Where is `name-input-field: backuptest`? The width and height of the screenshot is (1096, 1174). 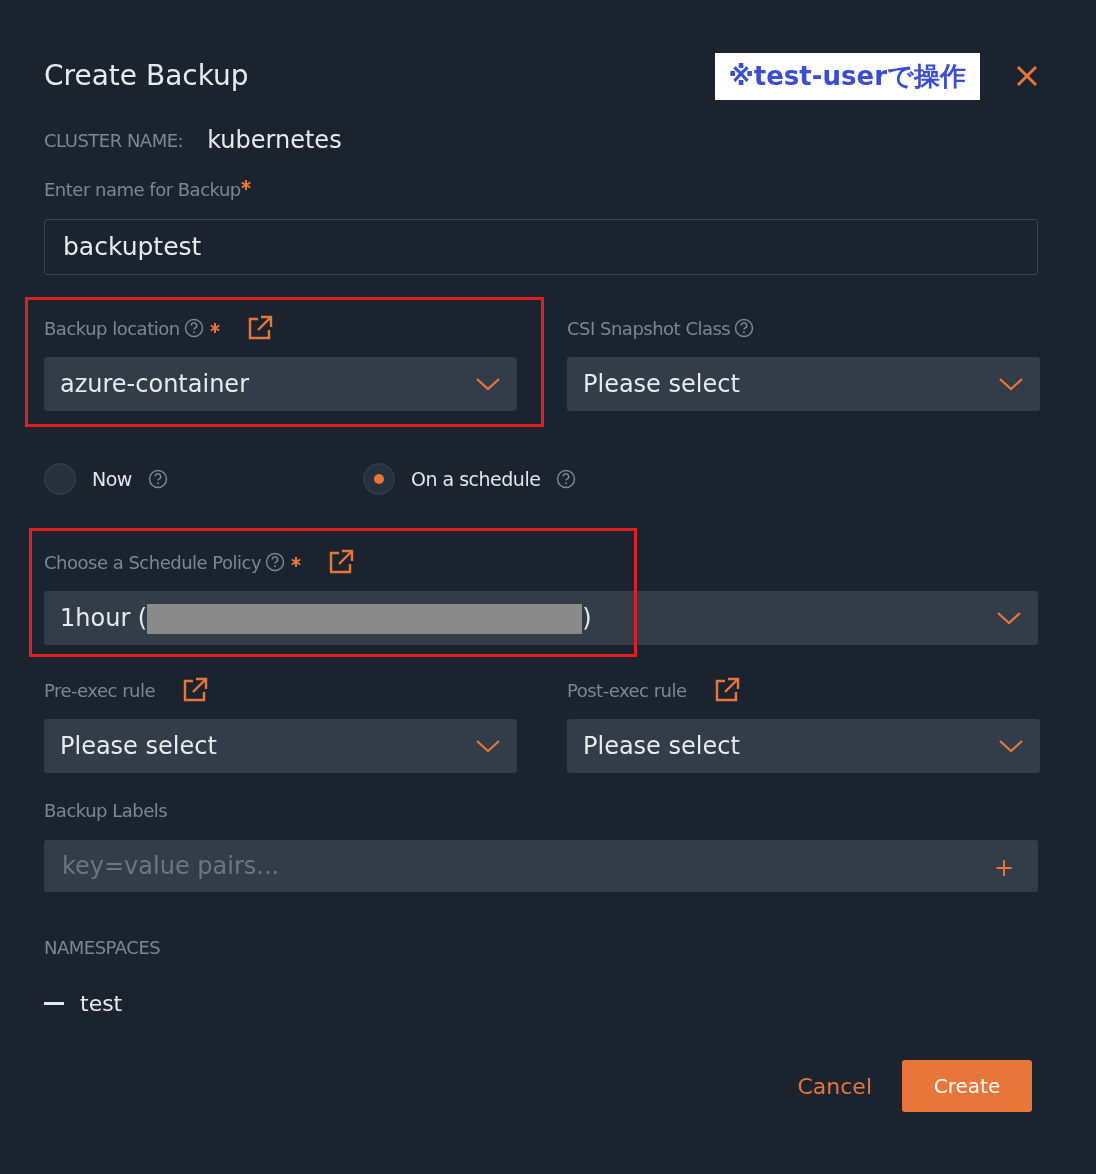 name-input-field: backuptest is located at coordinates (541, 247).